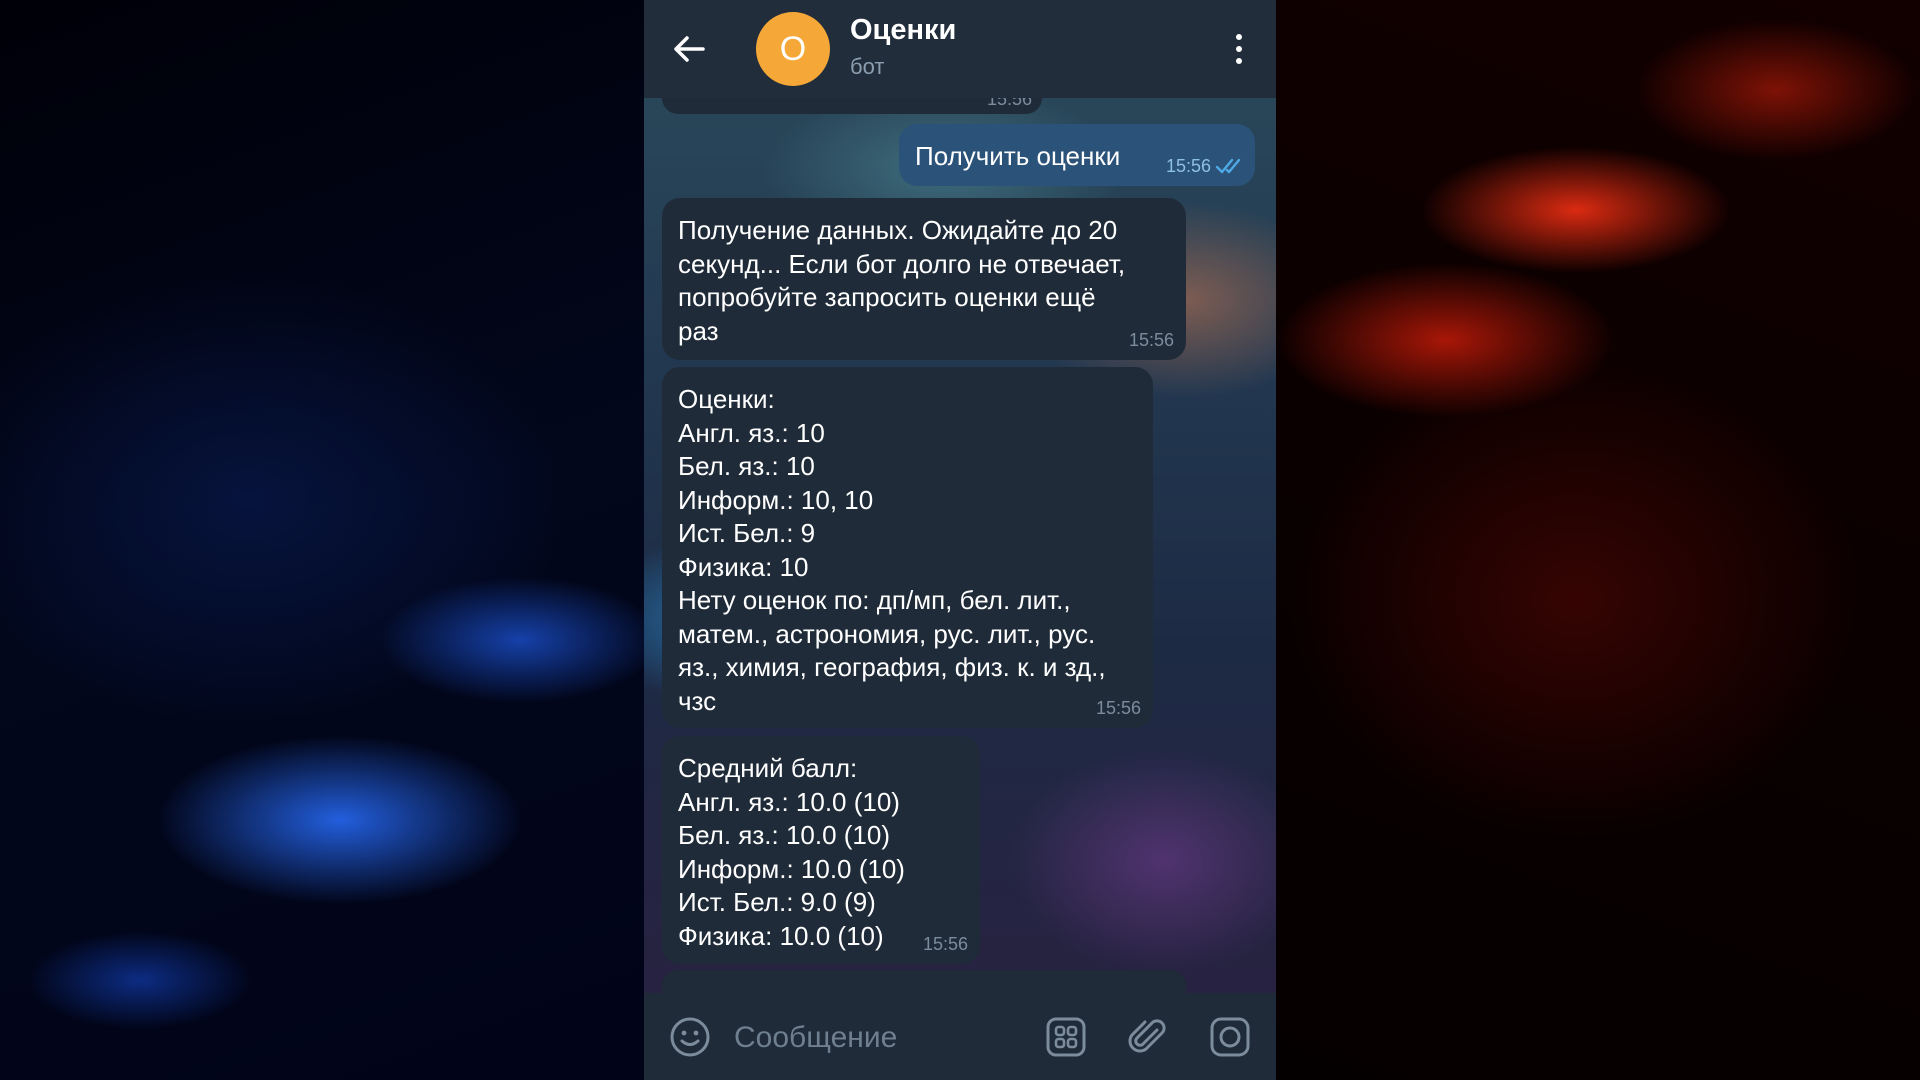  Describe the element at coordinates (1239, 37) in the screenshot. I see `more-vertical-icon` at that location.